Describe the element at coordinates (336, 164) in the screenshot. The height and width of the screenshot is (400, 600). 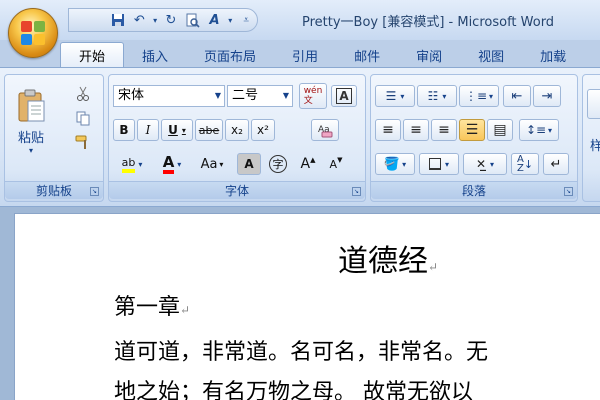
I see `shrink-font-button: A ▼` at that location.